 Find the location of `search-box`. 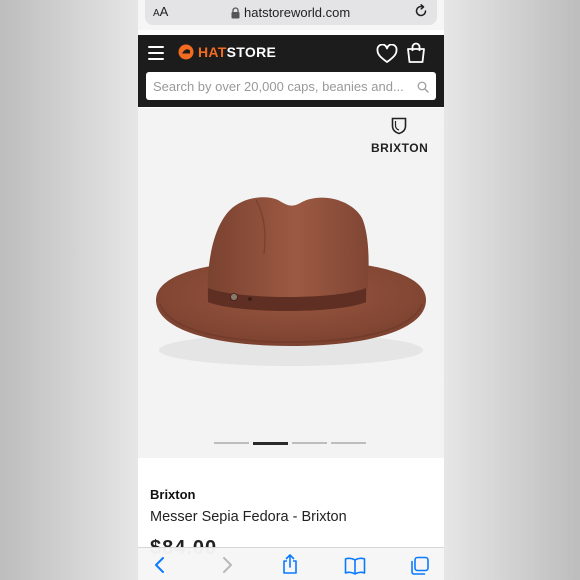

search-box is located at coordinates (291, 86).